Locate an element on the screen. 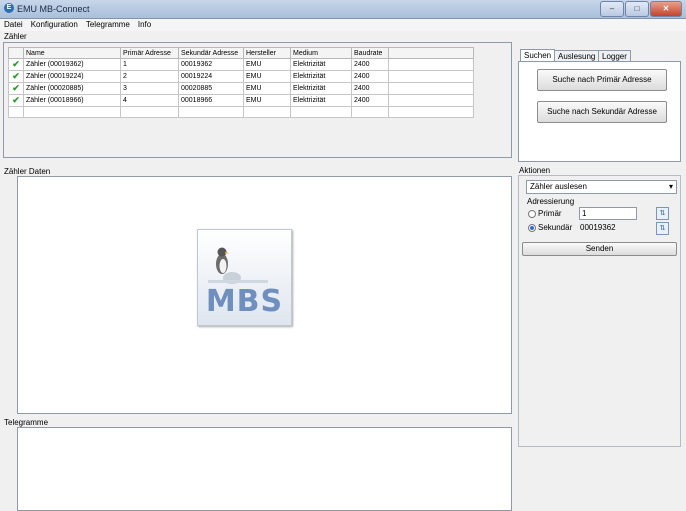 This screenshot has height=511, width=686. send-button: Senden is located at coordinates (599, 249).